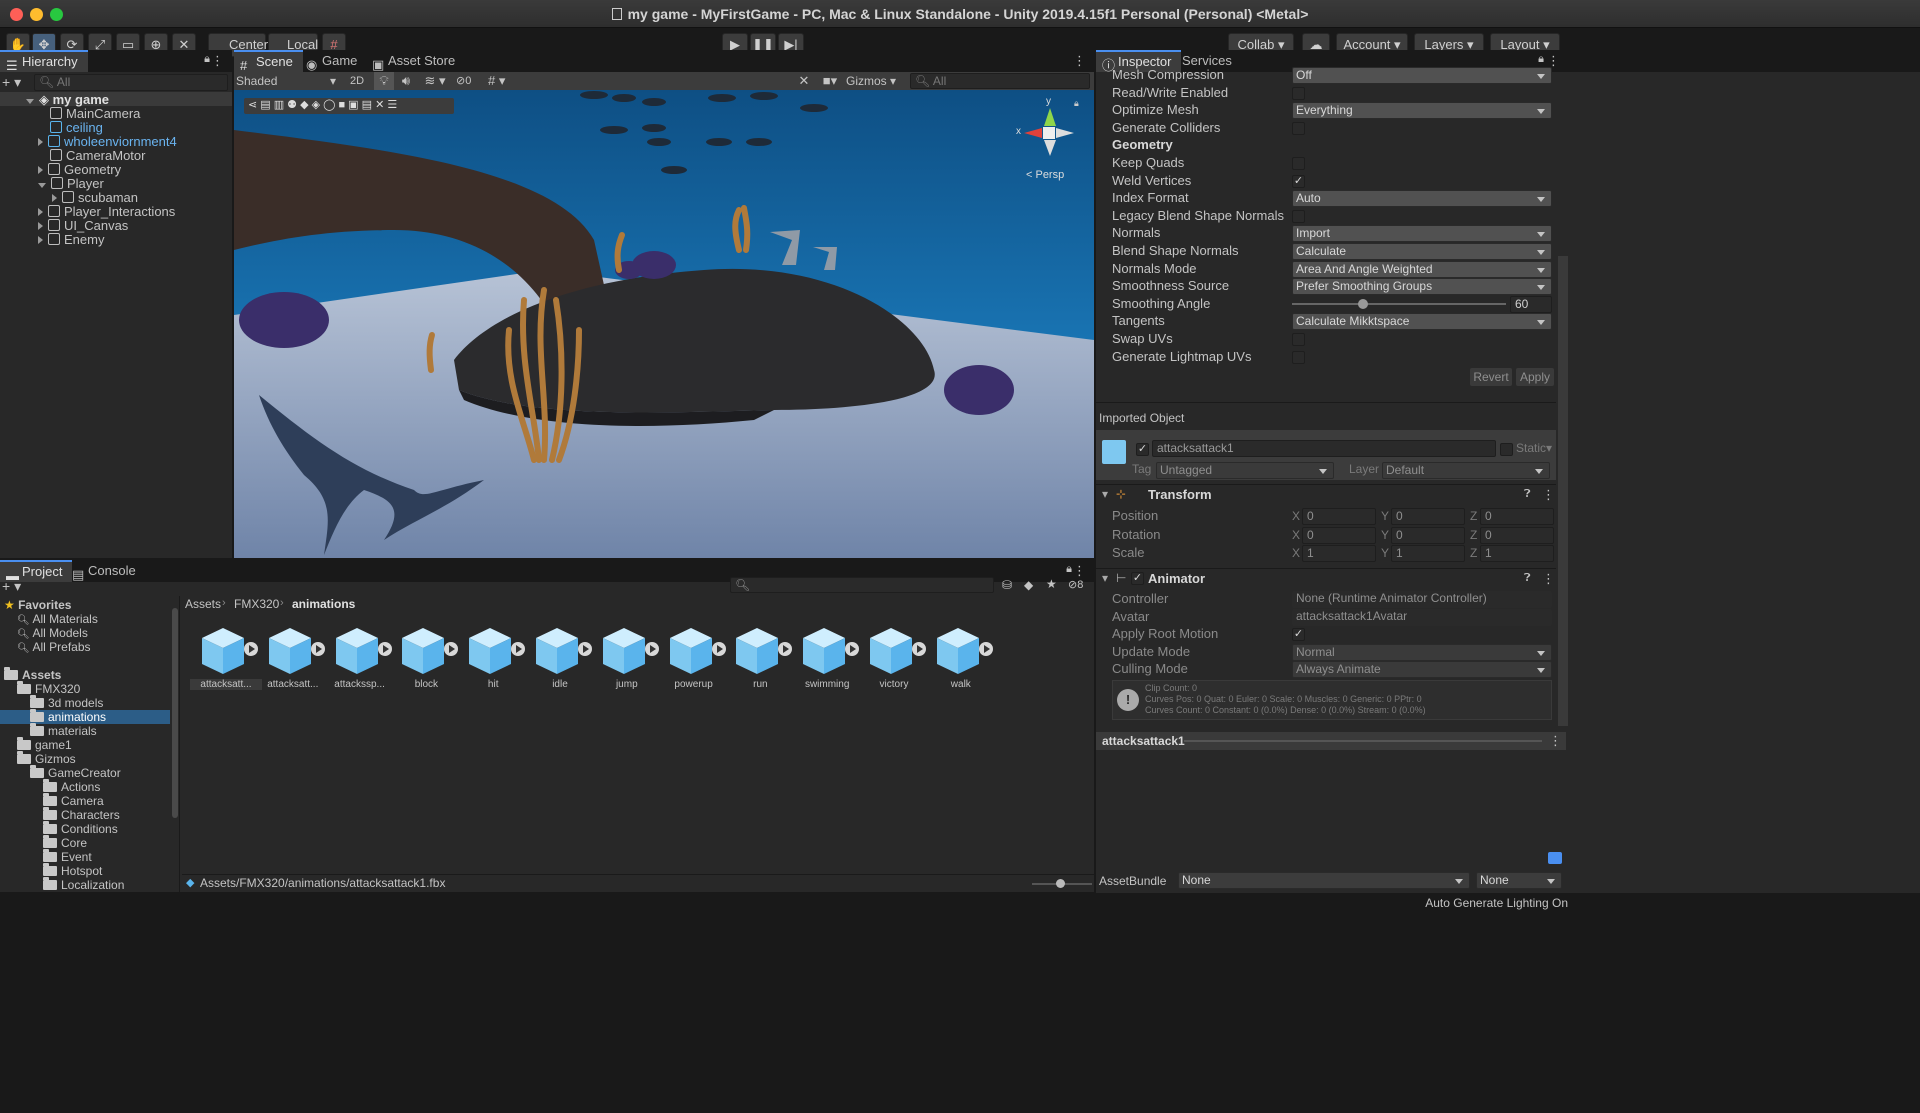 The width and height of the screenshot is (1920, 1113). I want to click on setting-dropdown: Prefer Smoothing Groups, so click(1422, 286).